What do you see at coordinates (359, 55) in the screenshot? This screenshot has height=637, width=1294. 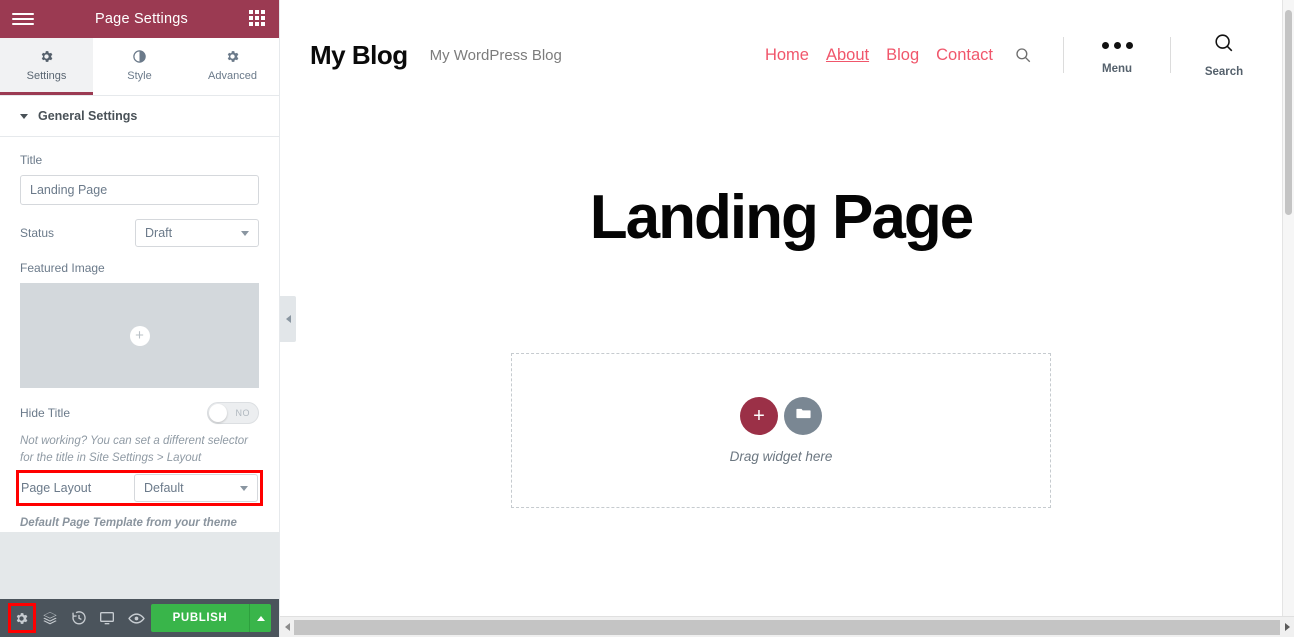 I see `site-brand: My Blog` at bounding box center [359, 55].